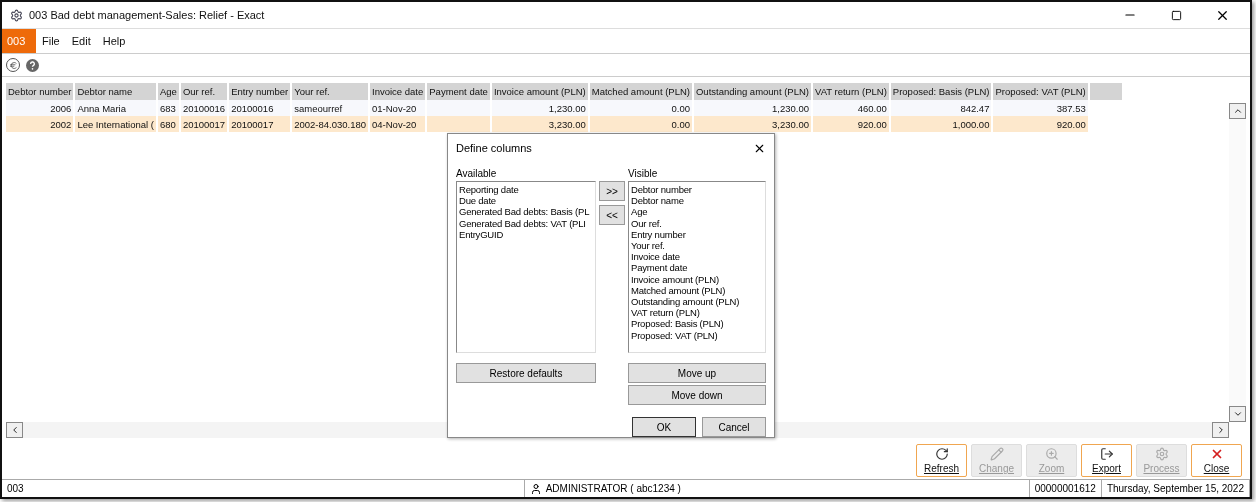 This screenshot has width=1256, height=502. I want to click on column-header: Proposed: VAT (PLN), so click(1040, 91).